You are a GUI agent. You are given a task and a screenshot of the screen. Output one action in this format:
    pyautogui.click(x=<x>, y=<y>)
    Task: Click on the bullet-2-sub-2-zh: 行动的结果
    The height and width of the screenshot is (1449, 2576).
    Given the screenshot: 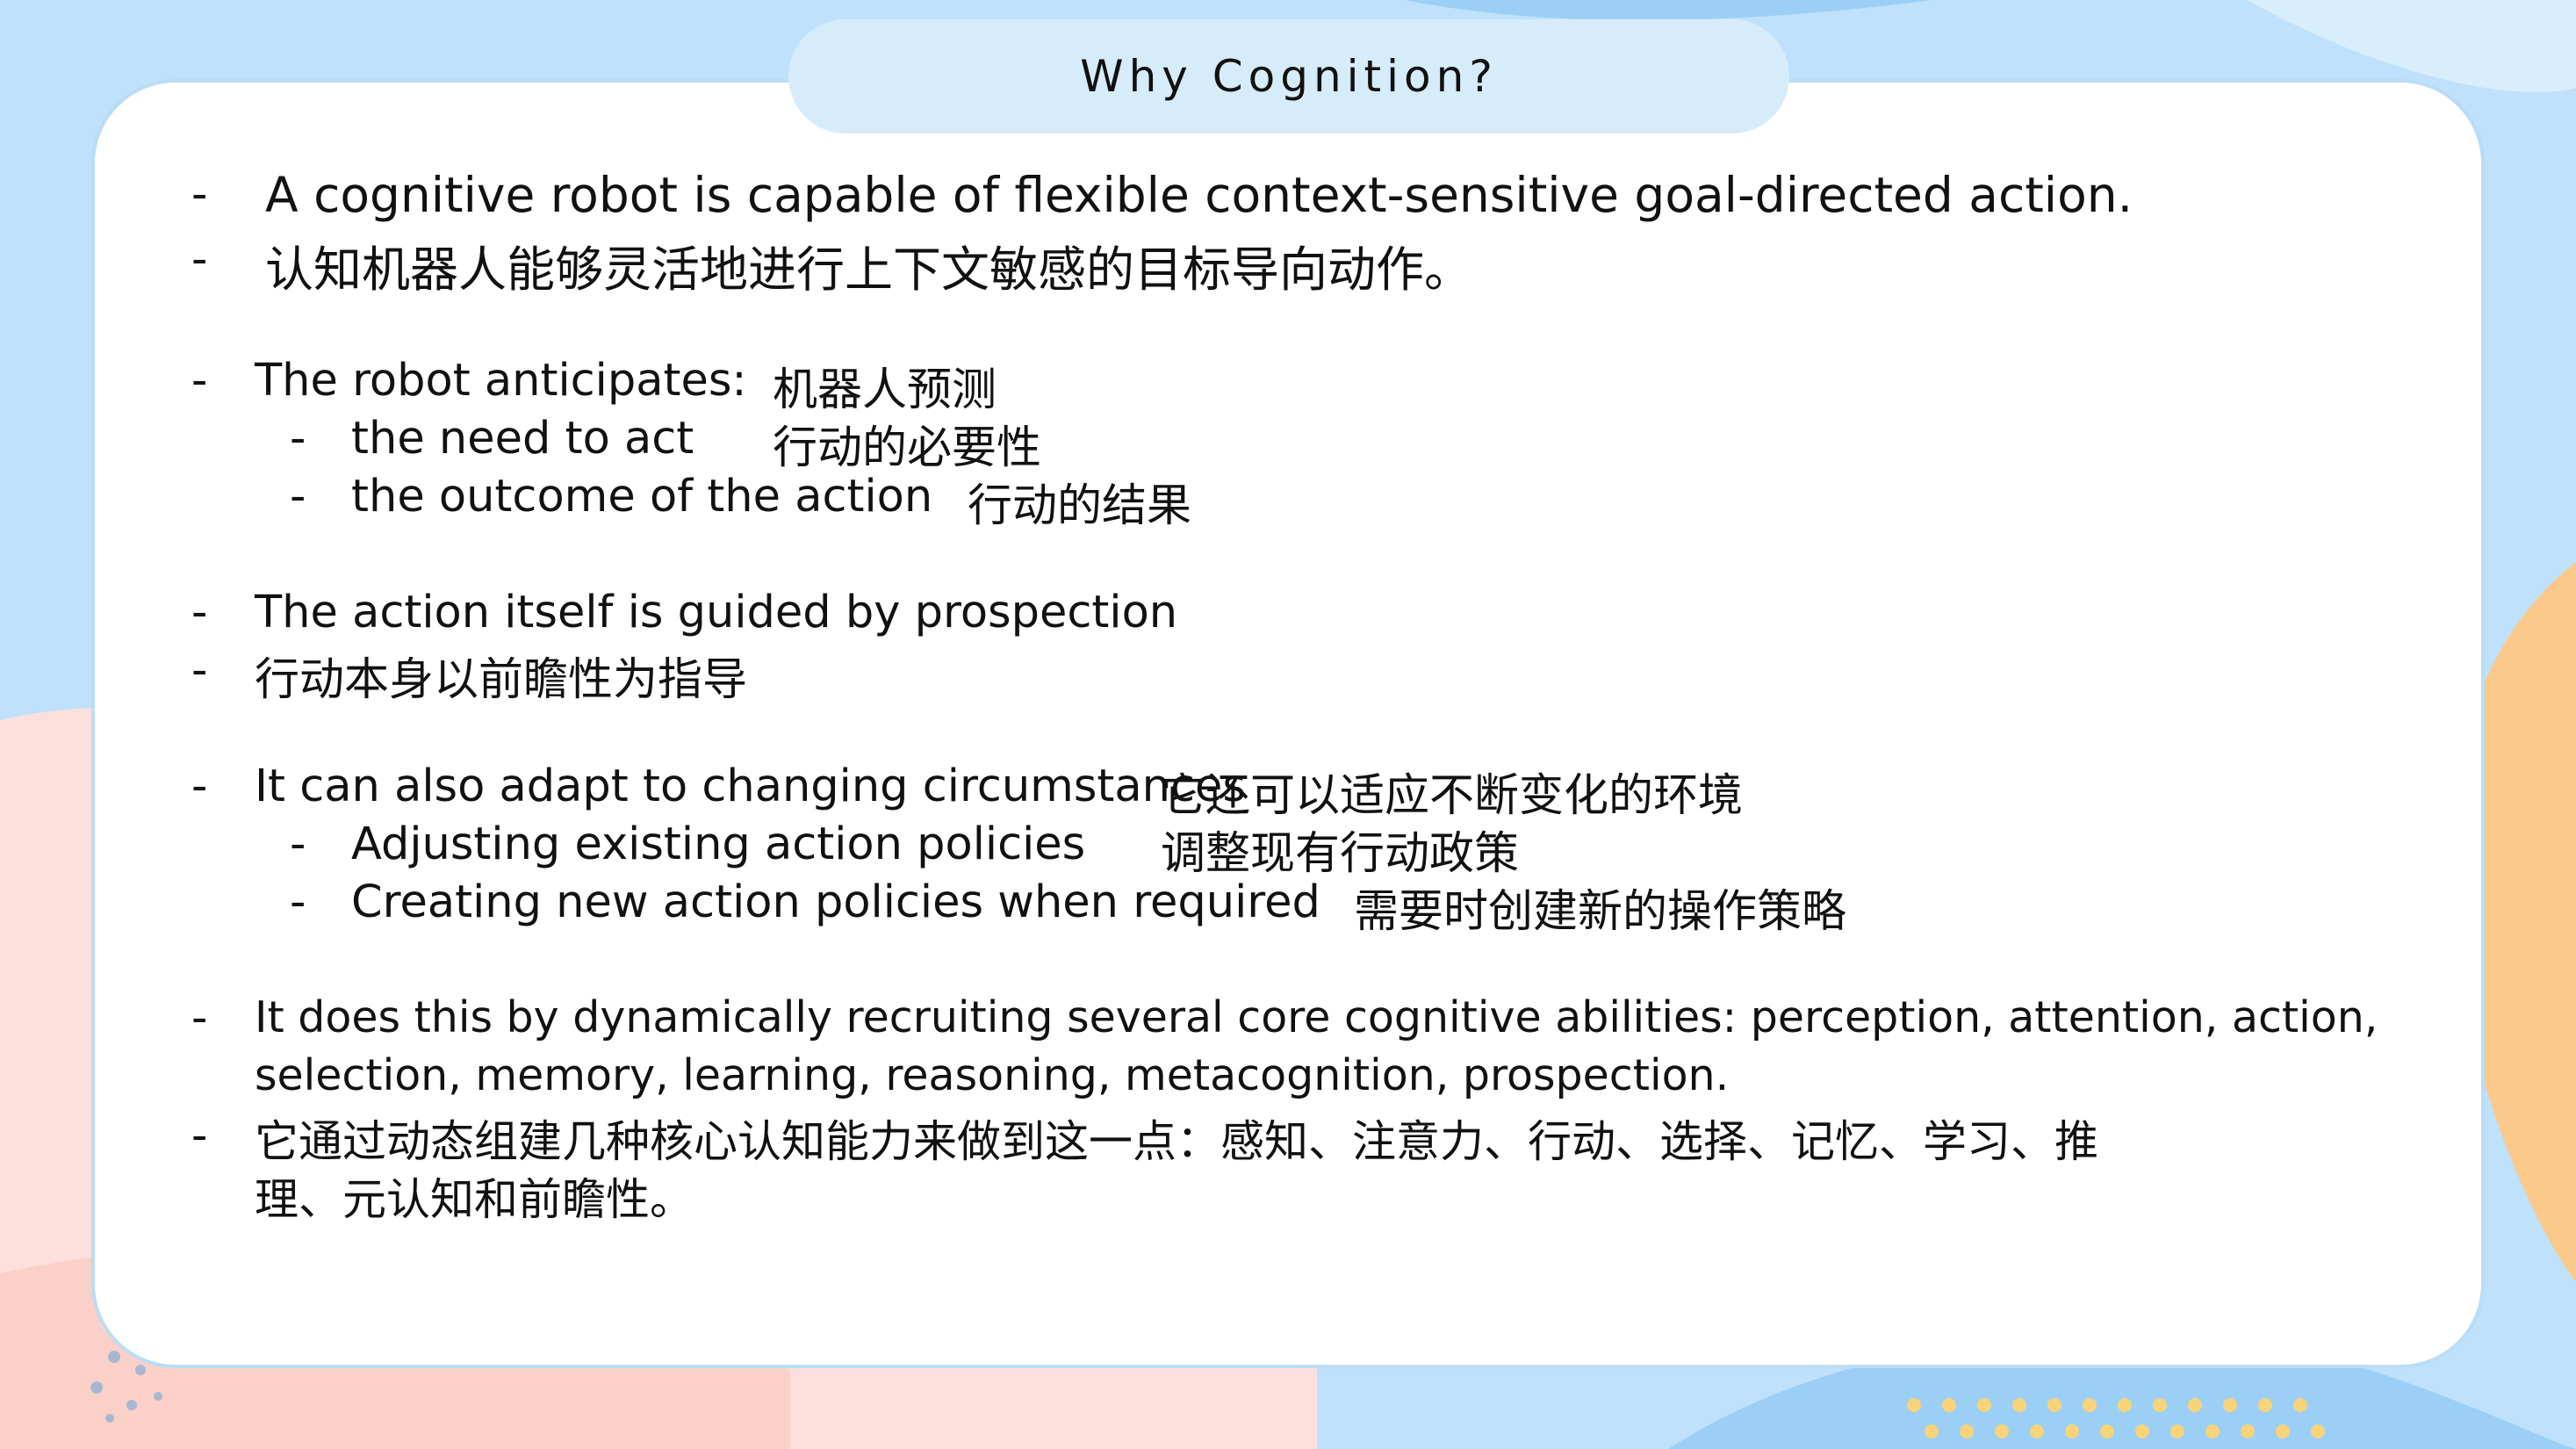 What is the action you would take?
    pyautogui.click(x=1080, y=506)
    